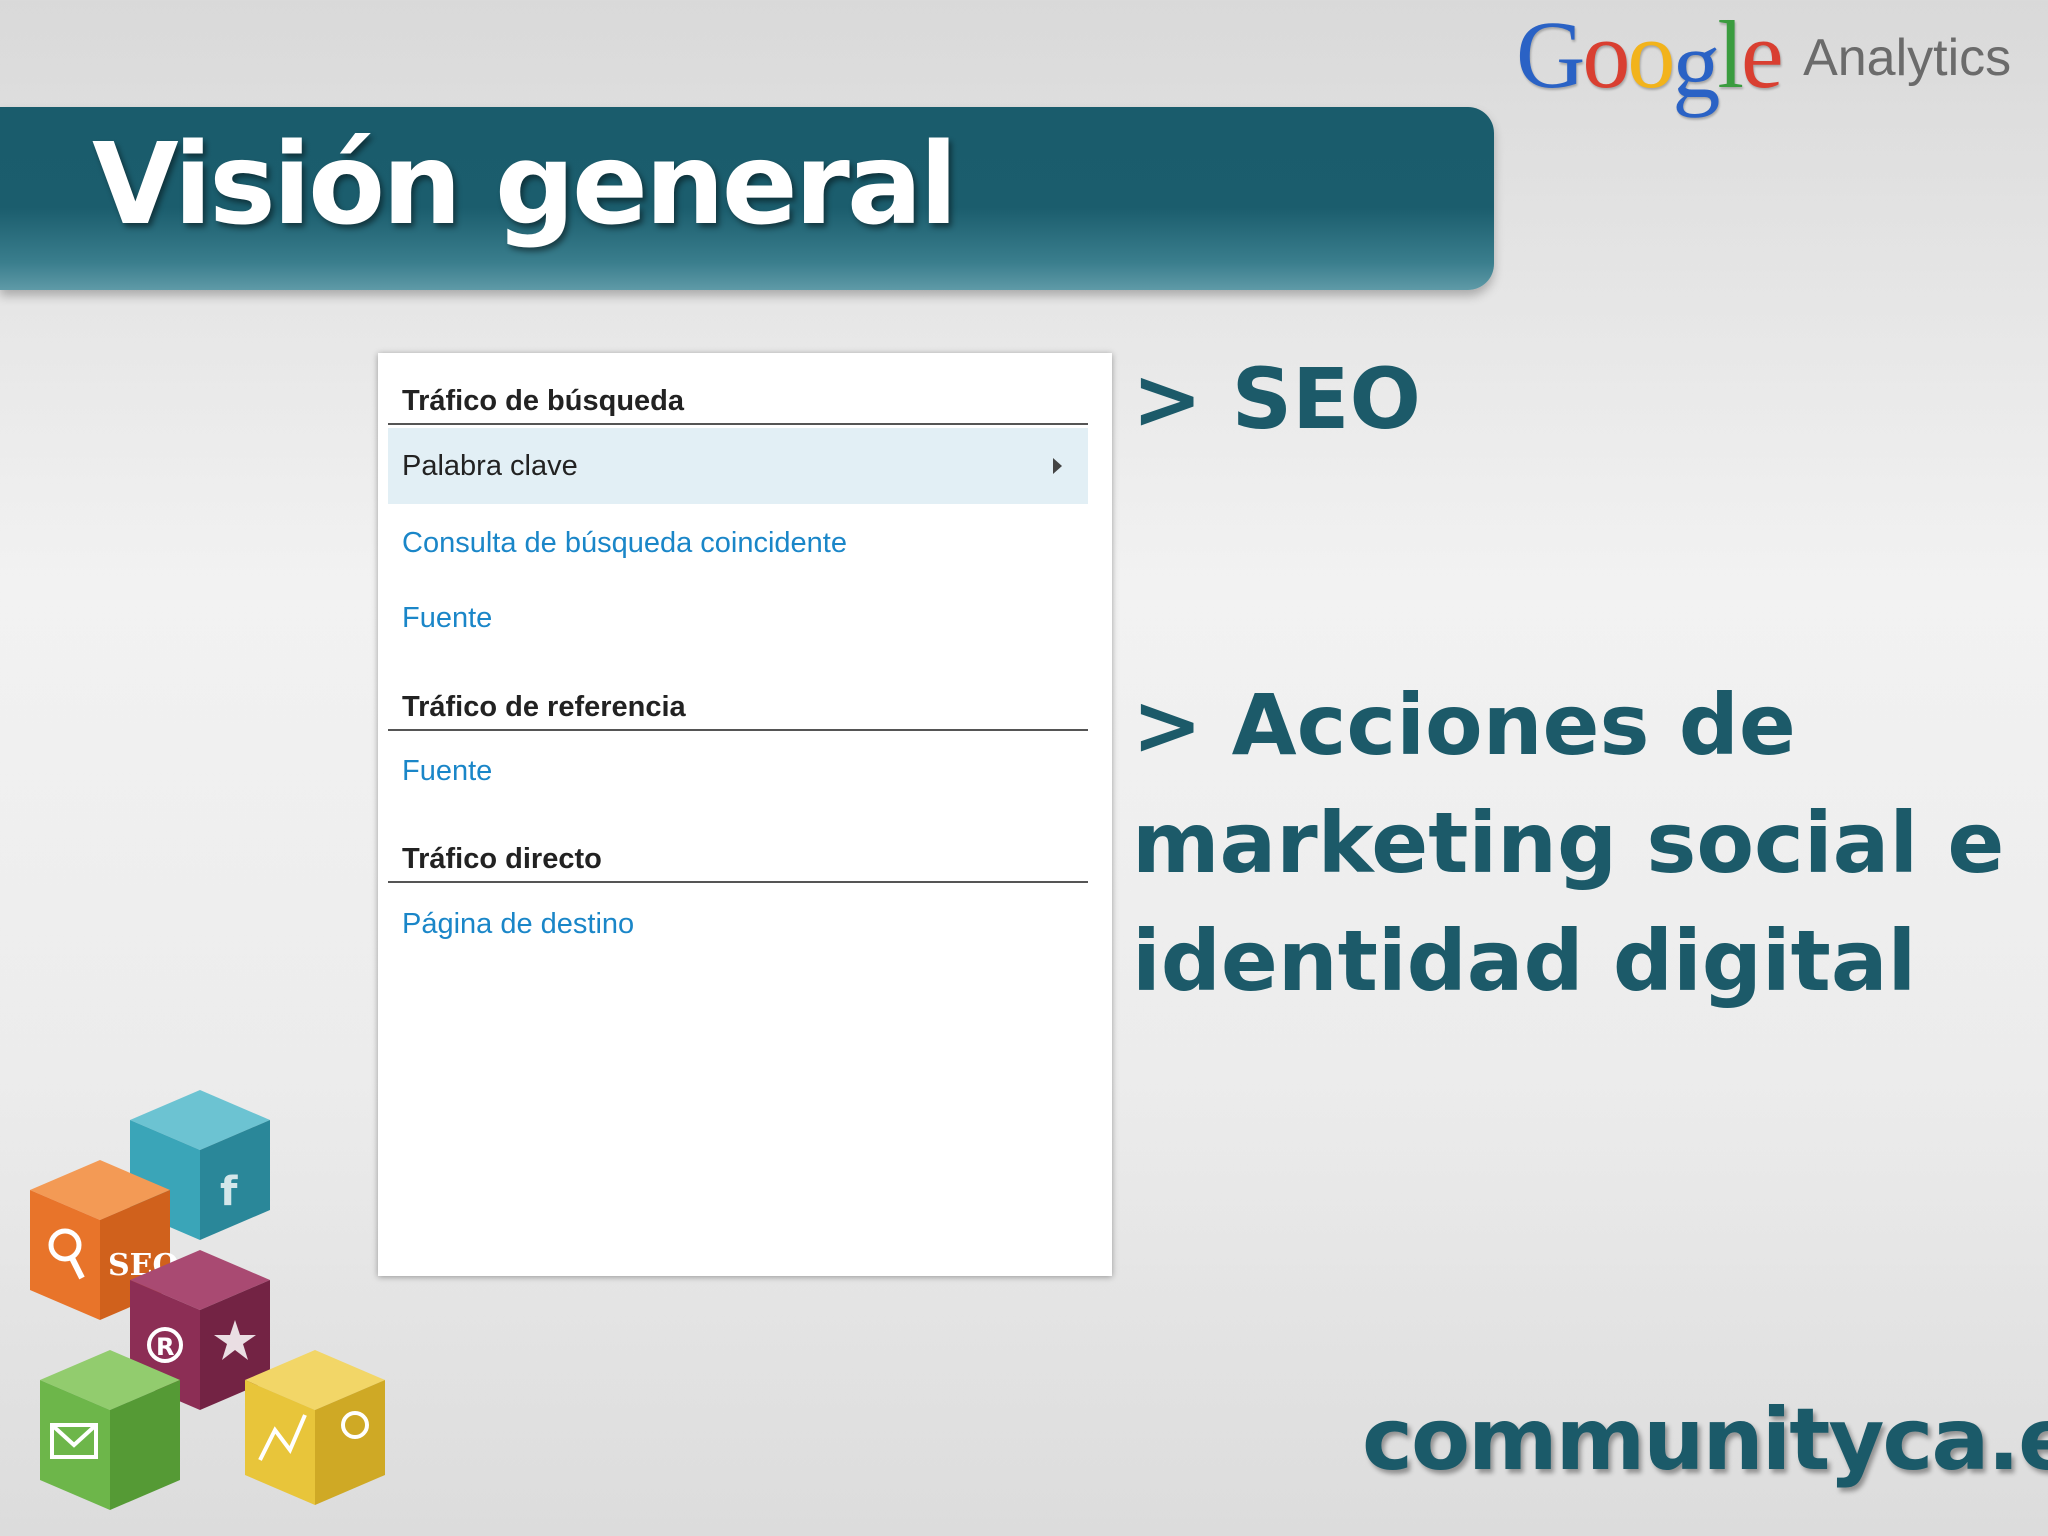 This screenshot has width=2048, height=1536. I want to click on google-letter: g, so click(1696, 64).